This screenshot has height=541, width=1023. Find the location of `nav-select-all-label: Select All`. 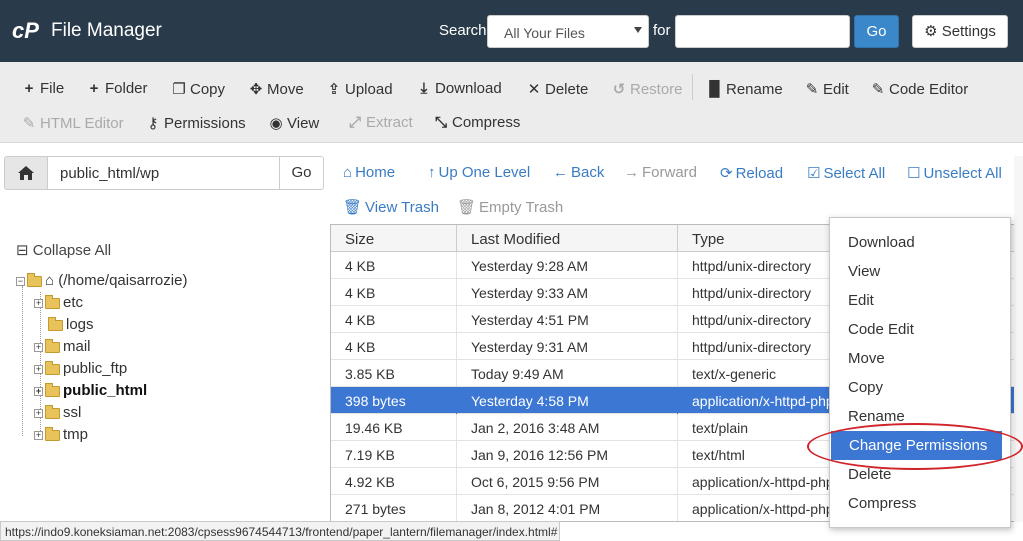

nav-select-all-label: Select All is located at coordinates (854, 173).